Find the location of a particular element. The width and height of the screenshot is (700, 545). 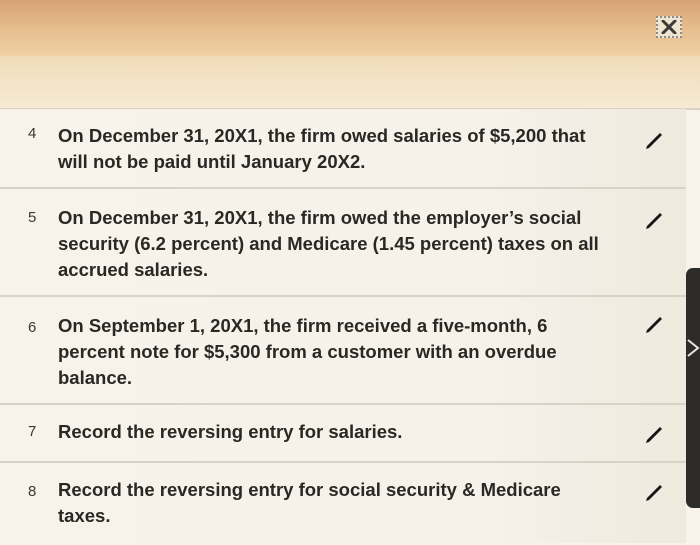

close-x-icon is located at coordinates (669, 27).